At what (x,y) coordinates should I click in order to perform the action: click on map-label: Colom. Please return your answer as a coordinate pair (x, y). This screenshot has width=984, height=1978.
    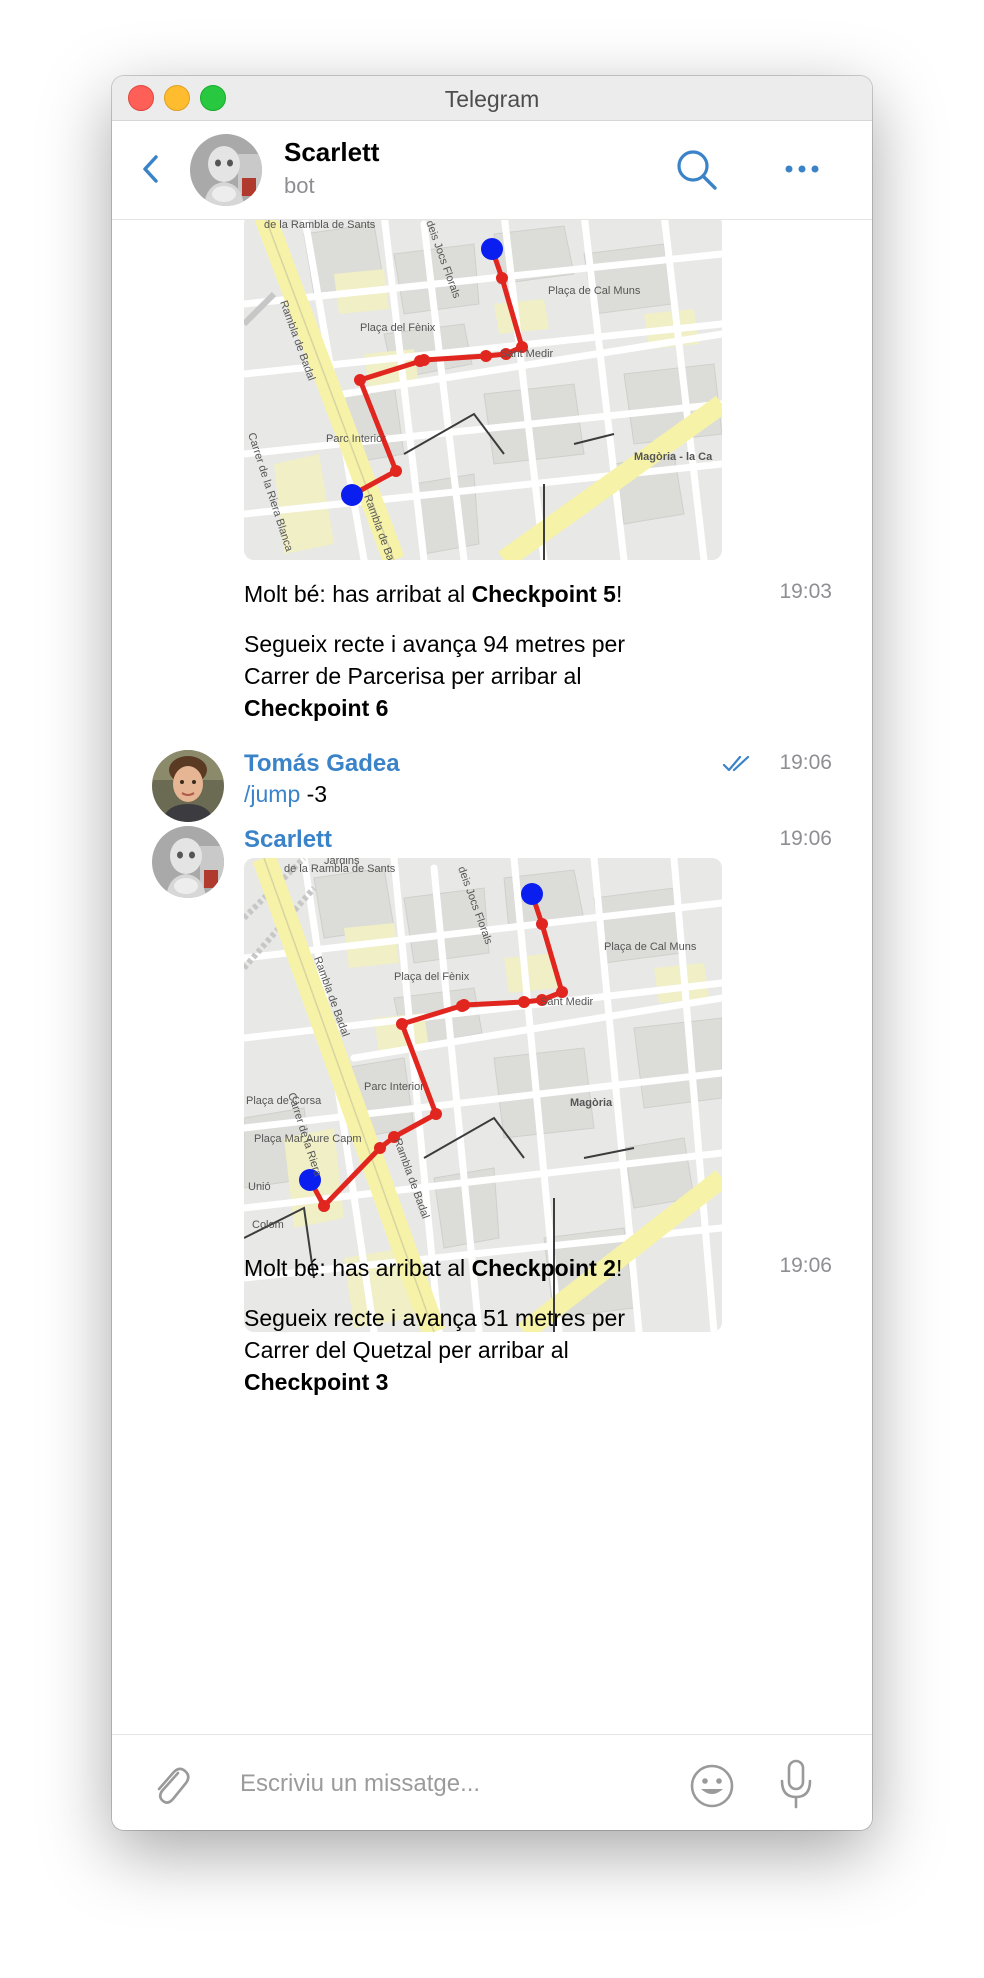
    Looking at the image, I should click on (268, 1225).